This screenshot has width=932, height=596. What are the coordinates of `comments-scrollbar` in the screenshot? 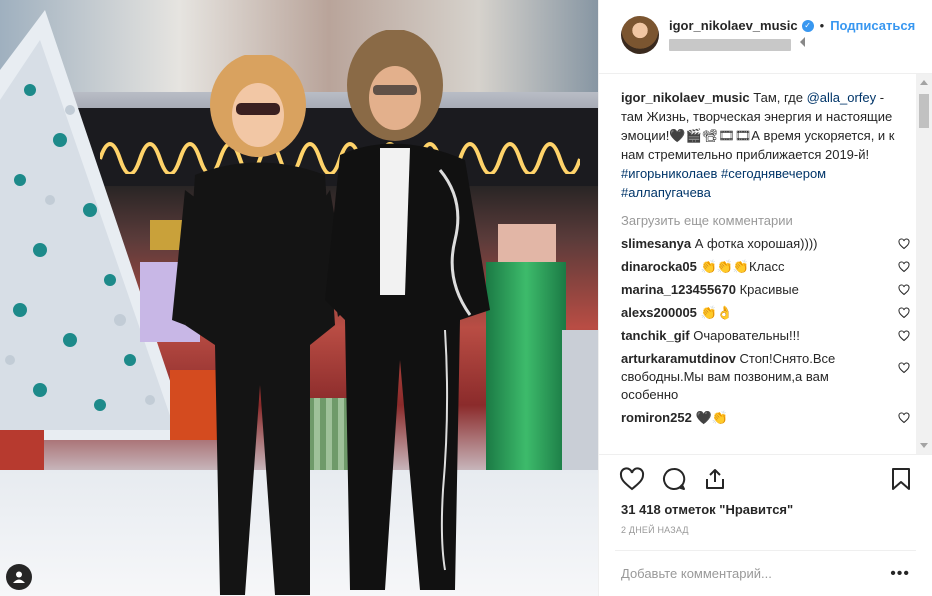 It's located at (924, 264).